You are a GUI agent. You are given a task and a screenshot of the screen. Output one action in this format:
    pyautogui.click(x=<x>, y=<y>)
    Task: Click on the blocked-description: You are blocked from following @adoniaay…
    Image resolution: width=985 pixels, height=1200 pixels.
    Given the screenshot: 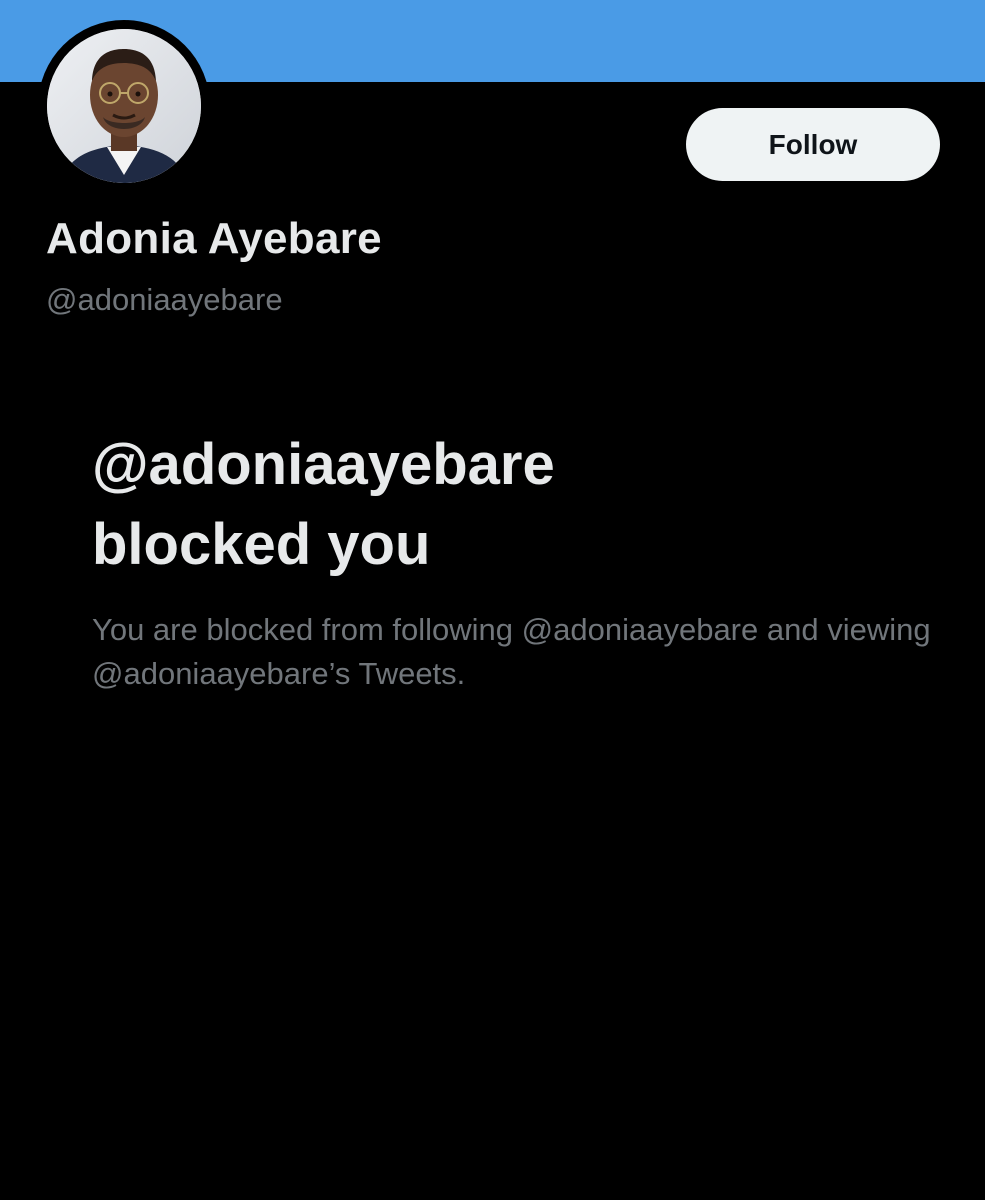 What is the action you would take?
    pyautogui.click(x=511, y=651)
    